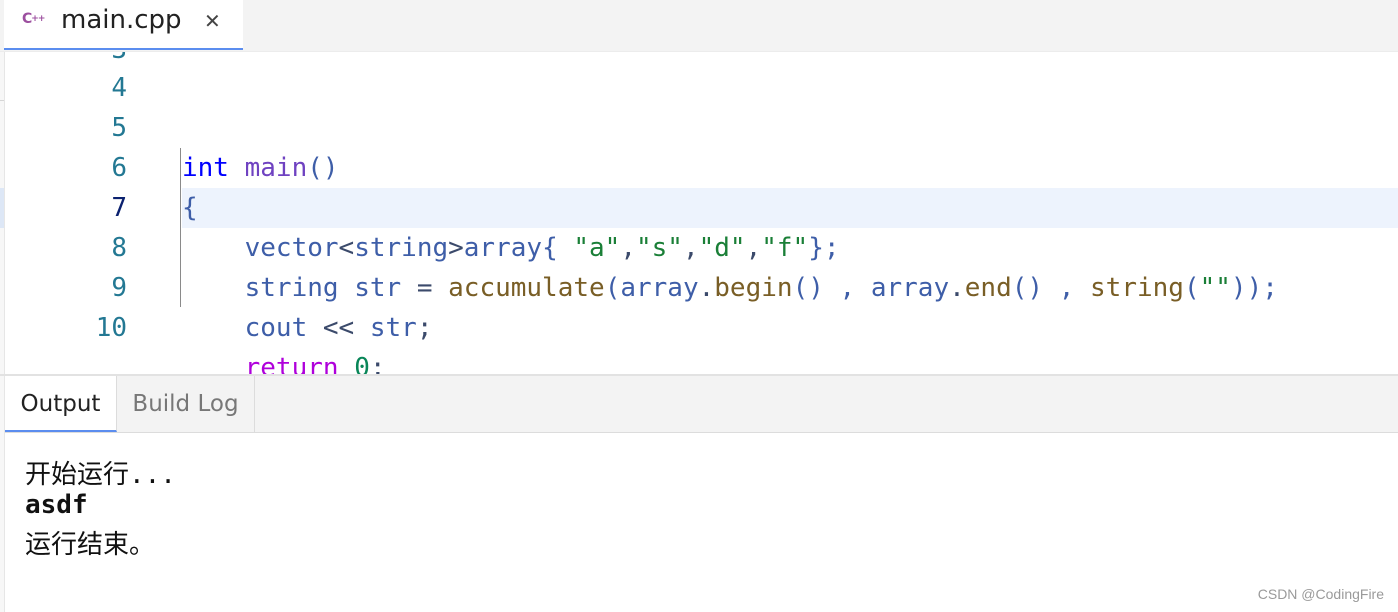 The height and width of the screenshot is (612, 1398). I want to click on tab-build-log: Build Log, so click(186, 404).